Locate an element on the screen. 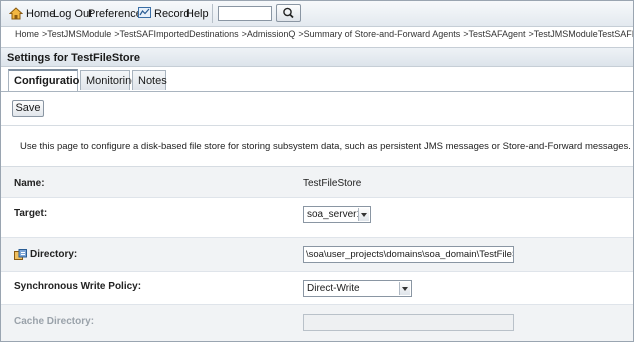  target-select: soa_server1 is located at coordinates (337, 214).